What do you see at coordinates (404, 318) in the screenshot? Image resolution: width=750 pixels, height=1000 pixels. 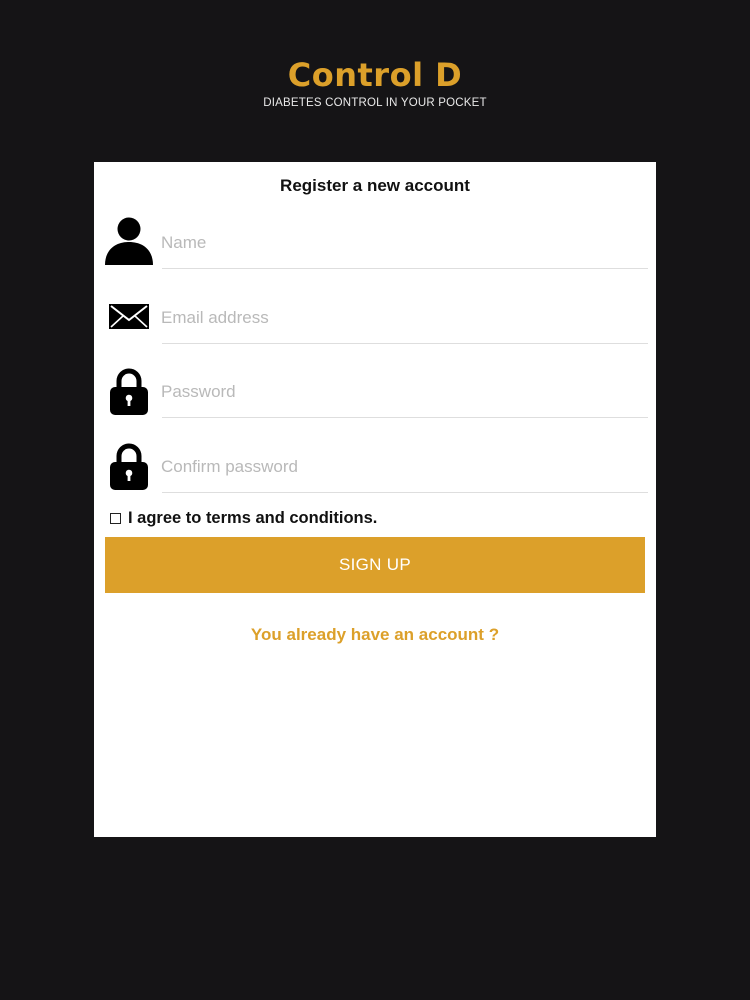 I see `email-input` at bounding box center [404, 318].